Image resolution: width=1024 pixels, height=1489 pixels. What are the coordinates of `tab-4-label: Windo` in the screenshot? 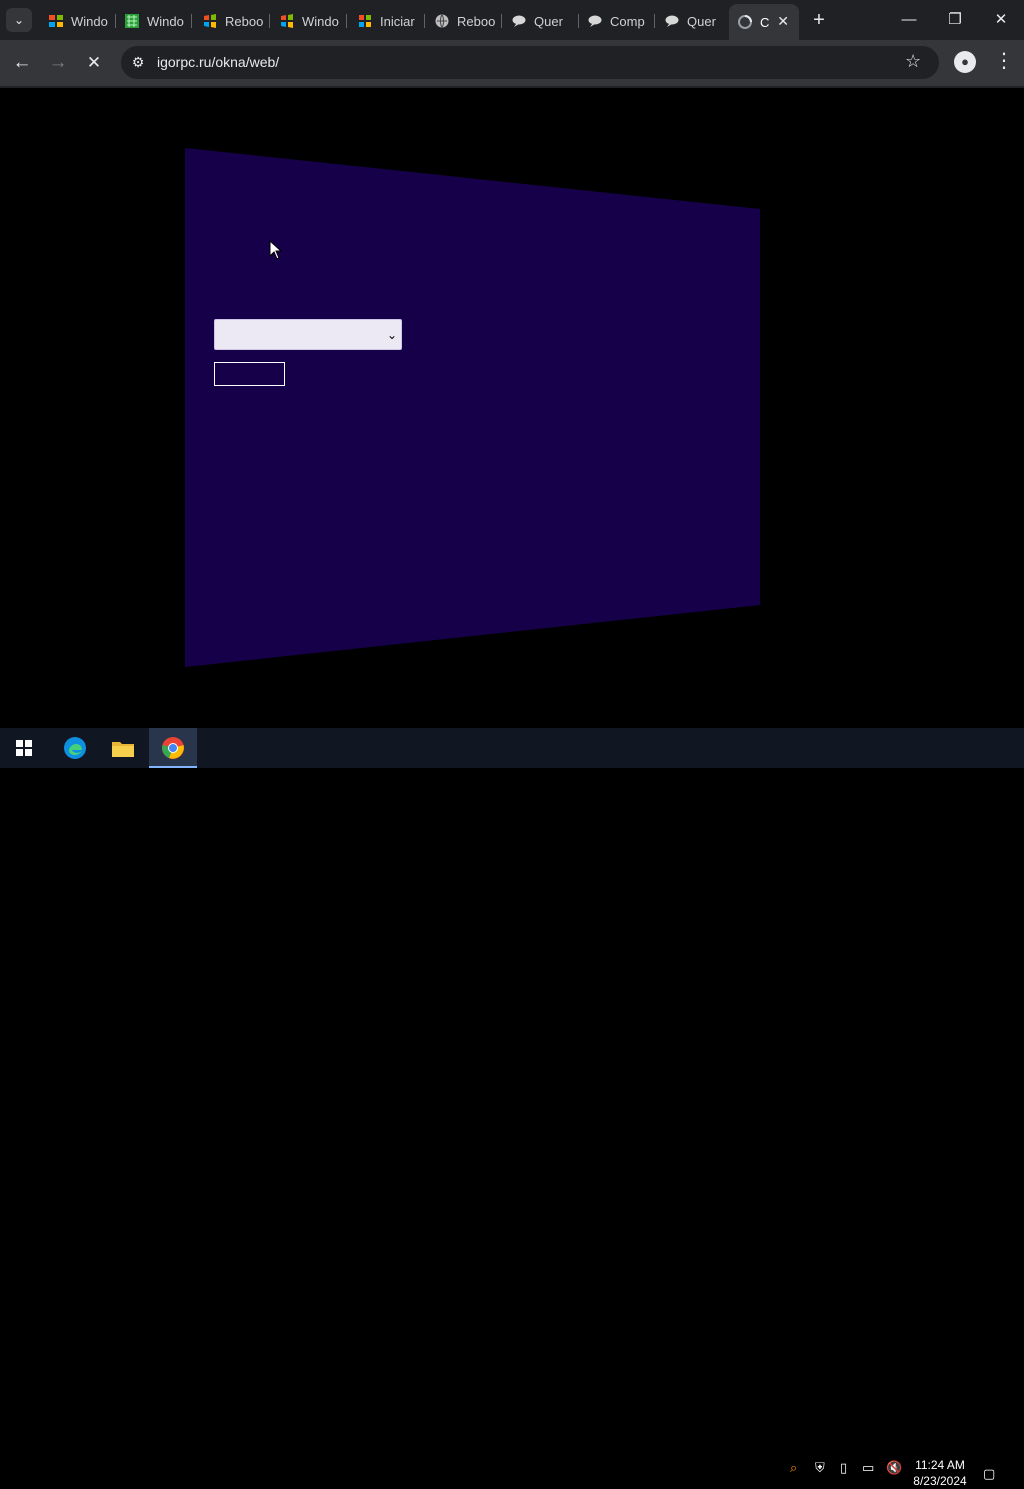 It's located at (320, 21).